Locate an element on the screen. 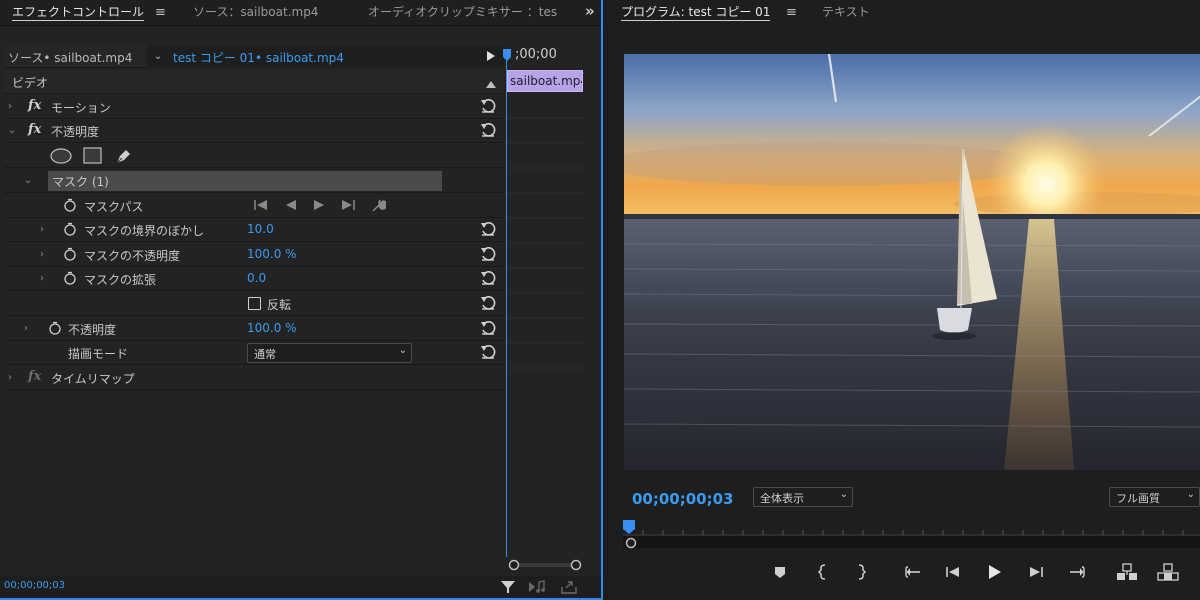 Image resolution: width=1200 pixels, height=600 pixels. insert-icon is located at coordinates (1126, 572).